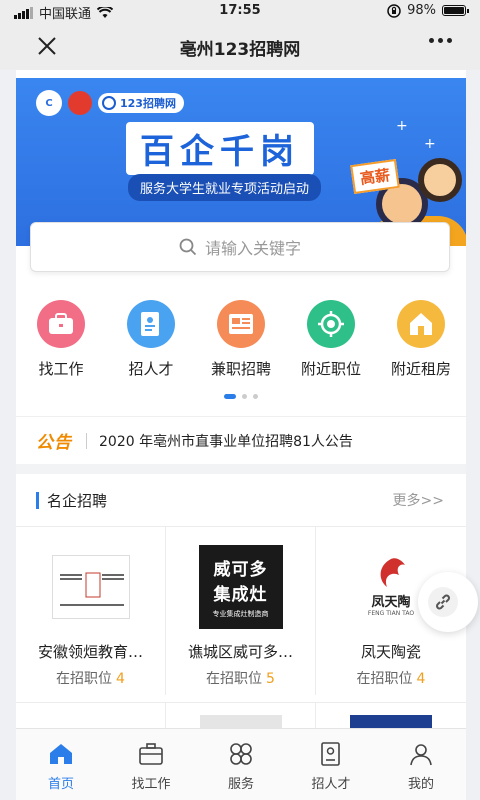 This screenshot has height=800, width=480. I want to click on menu-item-nearby-jobs: 附近职位, so click(331, 342).